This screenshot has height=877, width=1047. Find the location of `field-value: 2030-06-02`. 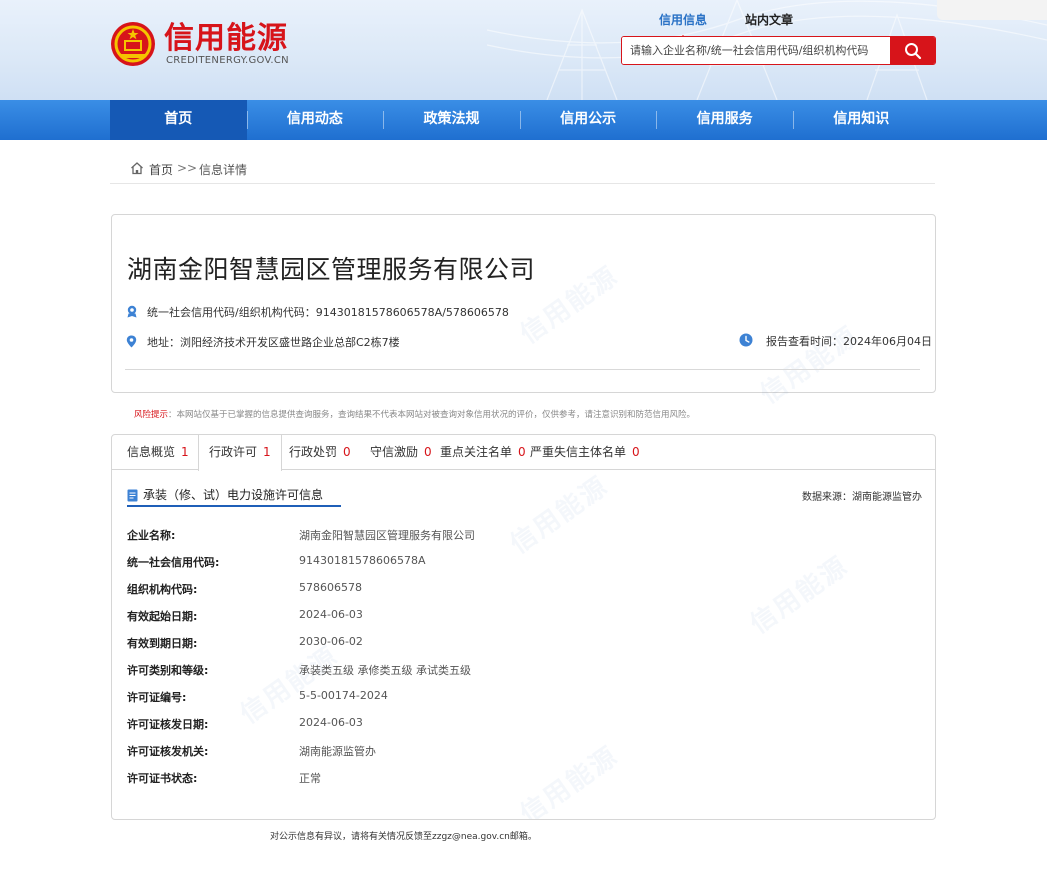

field-value: 2030-06-02 is located at coordinates (331, 641).